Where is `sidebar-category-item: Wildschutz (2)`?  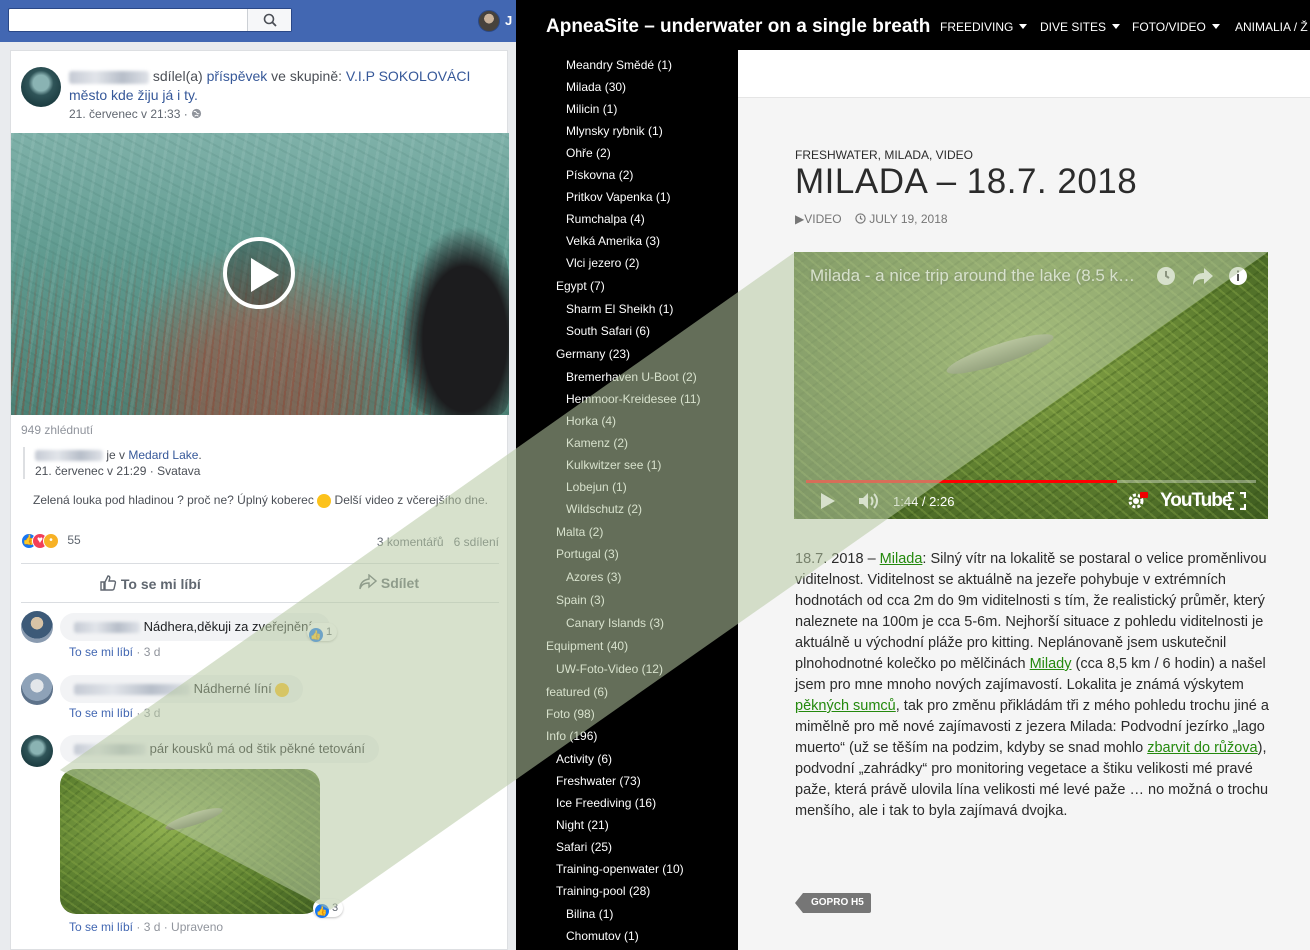 sidebar-category-item: Wildschutz (2) is located at coordinates (604, 509).